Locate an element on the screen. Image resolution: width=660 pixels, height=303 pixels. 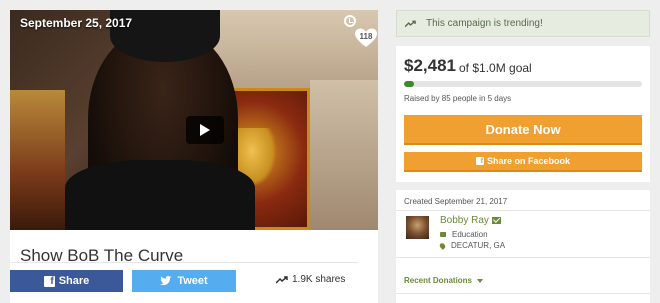
caret-down-icon is located at coordinates (480, 280).